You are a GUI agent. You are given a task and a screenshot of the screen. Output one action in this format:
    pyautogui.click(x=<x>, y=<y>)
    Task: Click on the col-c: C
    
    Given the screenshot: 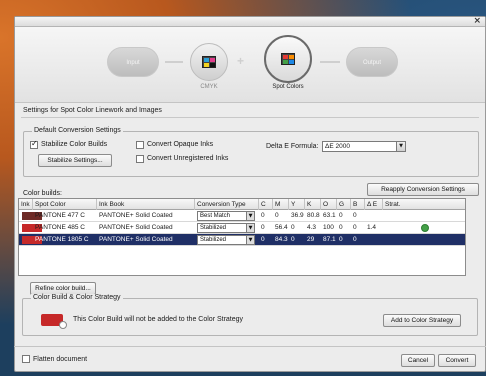 What is the action you would take?
    pyautogui.click(x=266, y=204)
    